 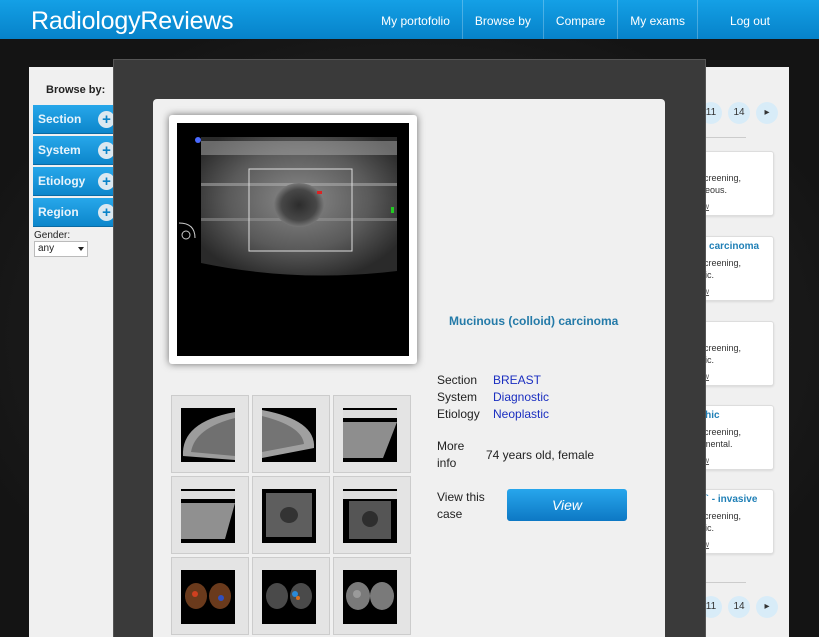 What do you see at coordinates (61, 249) in the screenshot?
I see `gender-select: any` at bounding box center [61, 249].